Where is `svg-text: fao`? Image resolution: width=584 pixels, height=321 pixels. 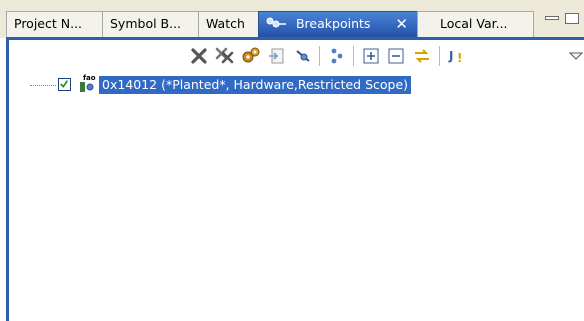
svg-text: fao is located at coordinates (89, 78).